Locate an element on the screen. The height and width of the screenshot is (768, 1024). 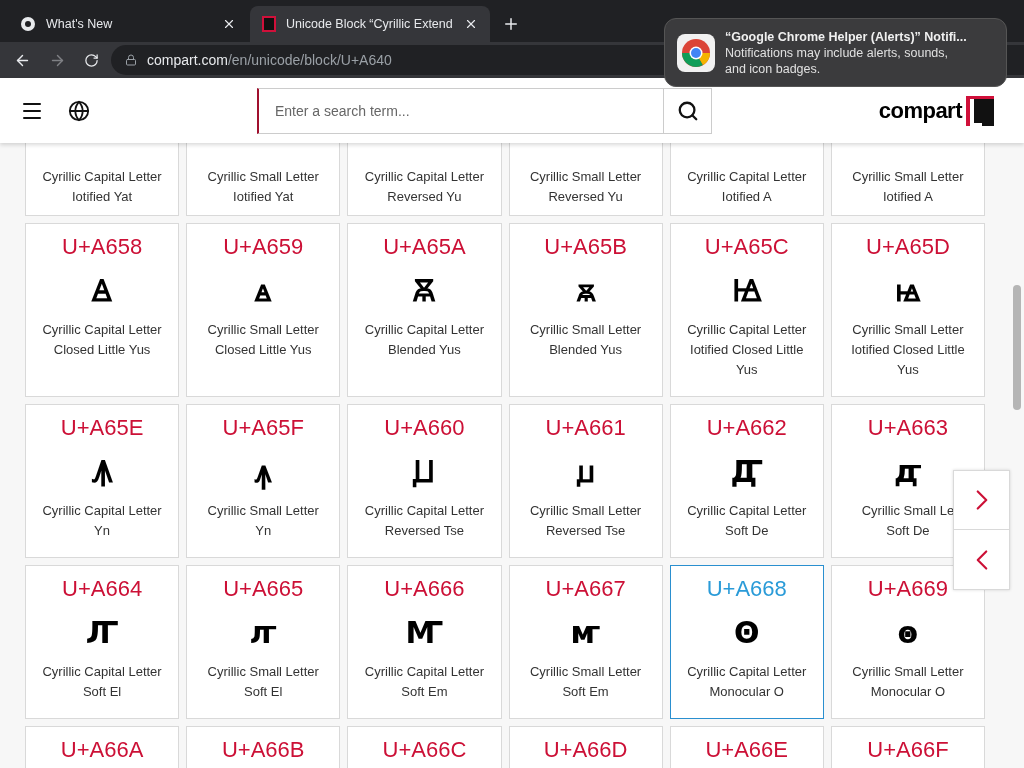
character-name: Cyrillic Small Letter Iotified Closed Little Yus is located at coordinates (908, 350).